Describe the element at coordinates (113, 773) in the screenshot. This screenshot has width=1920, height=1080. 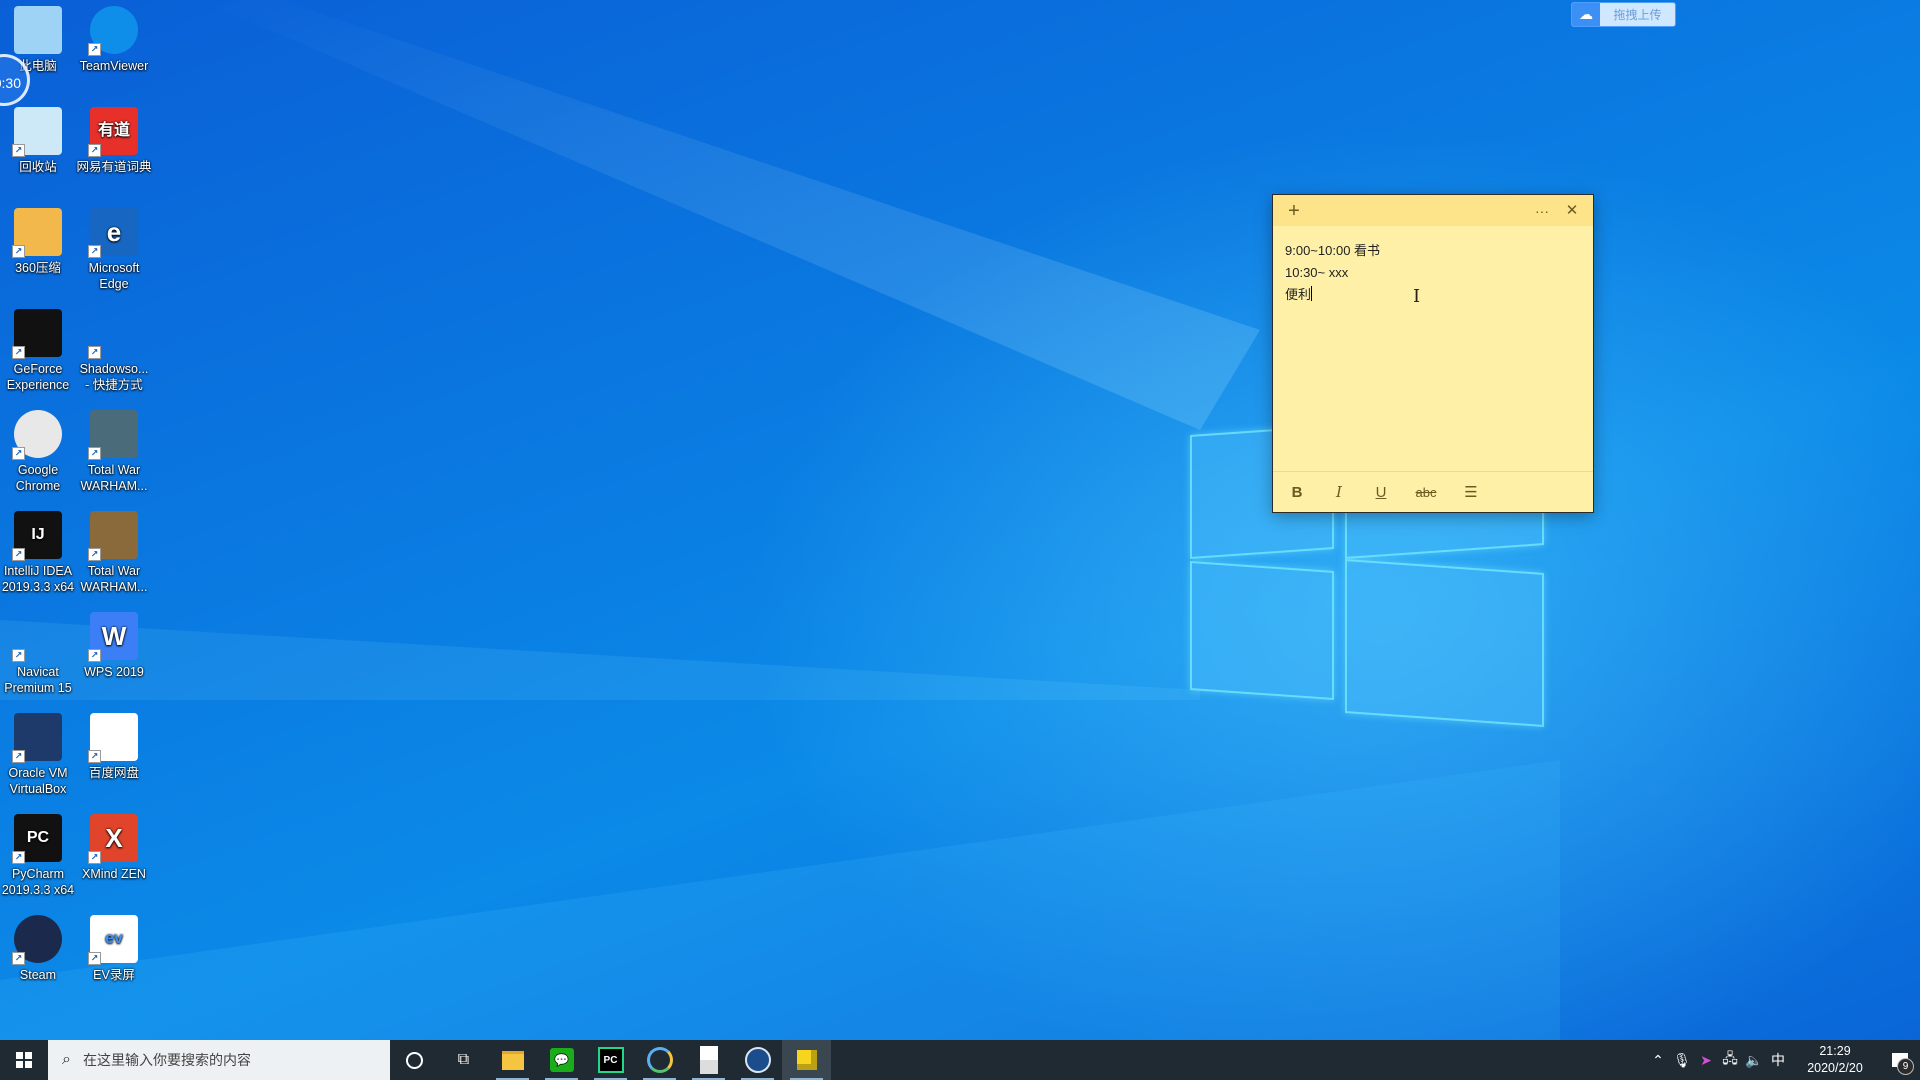
I see `desktop-icon-label: 百度网盘` at that location.